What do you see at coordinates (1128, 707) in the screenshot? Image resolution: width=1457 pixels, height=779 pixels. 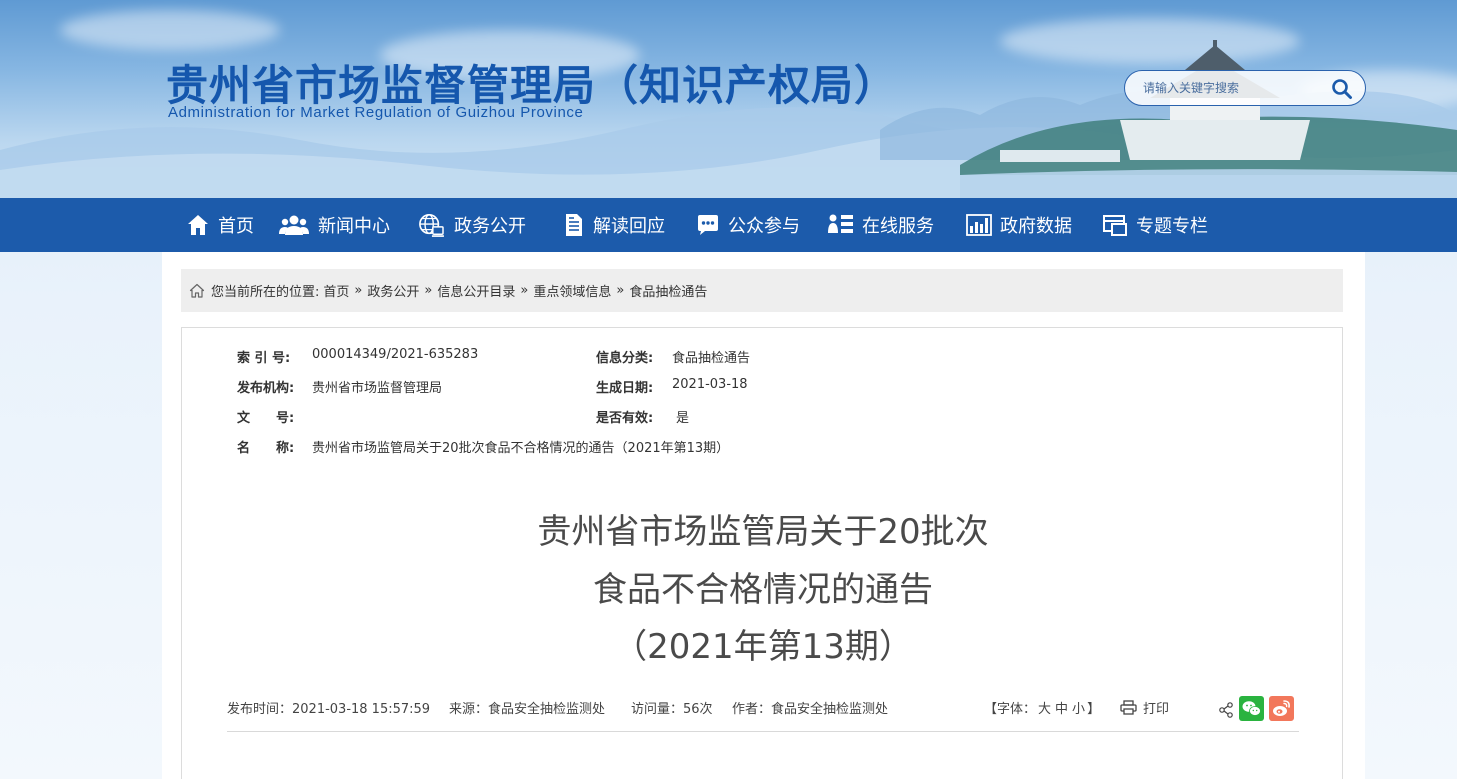 I see `printer-icon` at bounding box center [1128, 707].